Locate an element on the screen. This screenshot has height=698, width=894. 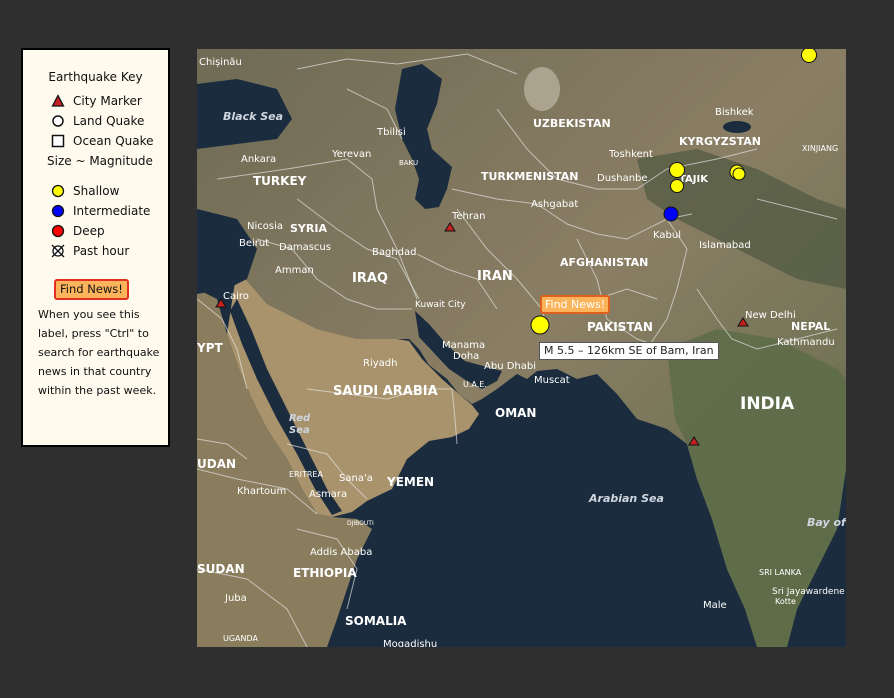
label-black-sea: Black Sea is located at coordinates (253, 116).